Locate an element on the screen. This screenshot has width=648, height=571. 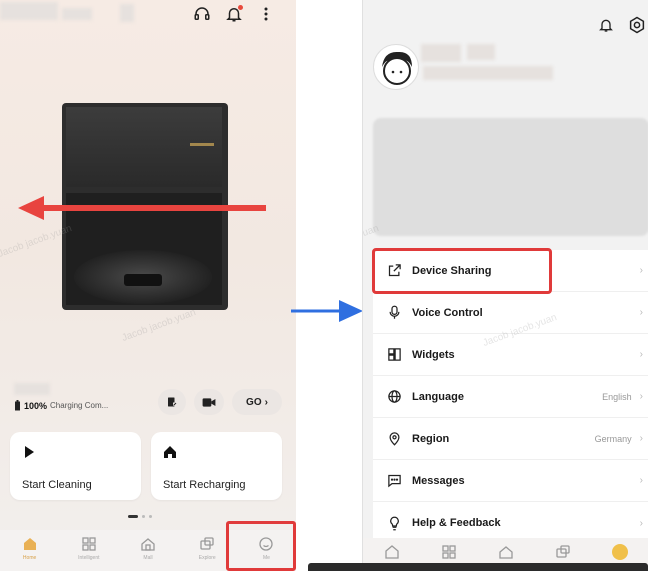
redacted-user-id is located at coordinates (488, 73).